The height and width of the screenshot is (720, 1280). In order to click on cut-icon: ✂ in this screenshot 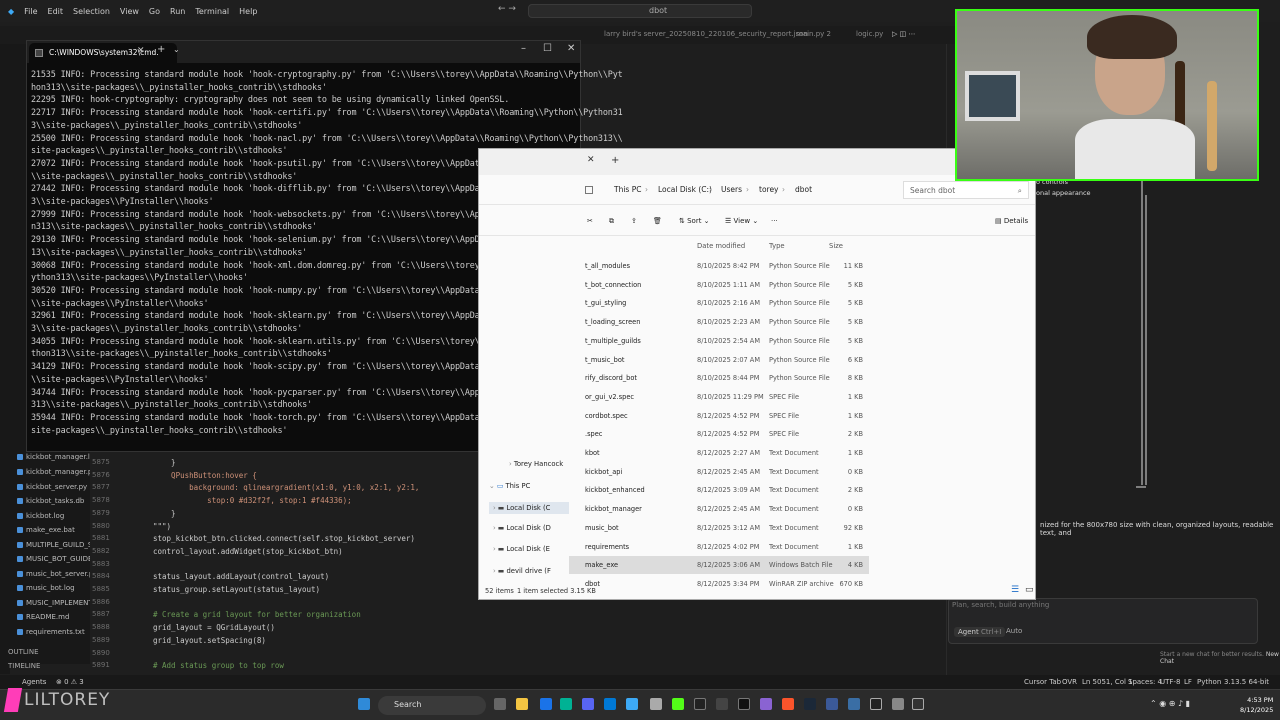, I will do `click(590, 221)`.